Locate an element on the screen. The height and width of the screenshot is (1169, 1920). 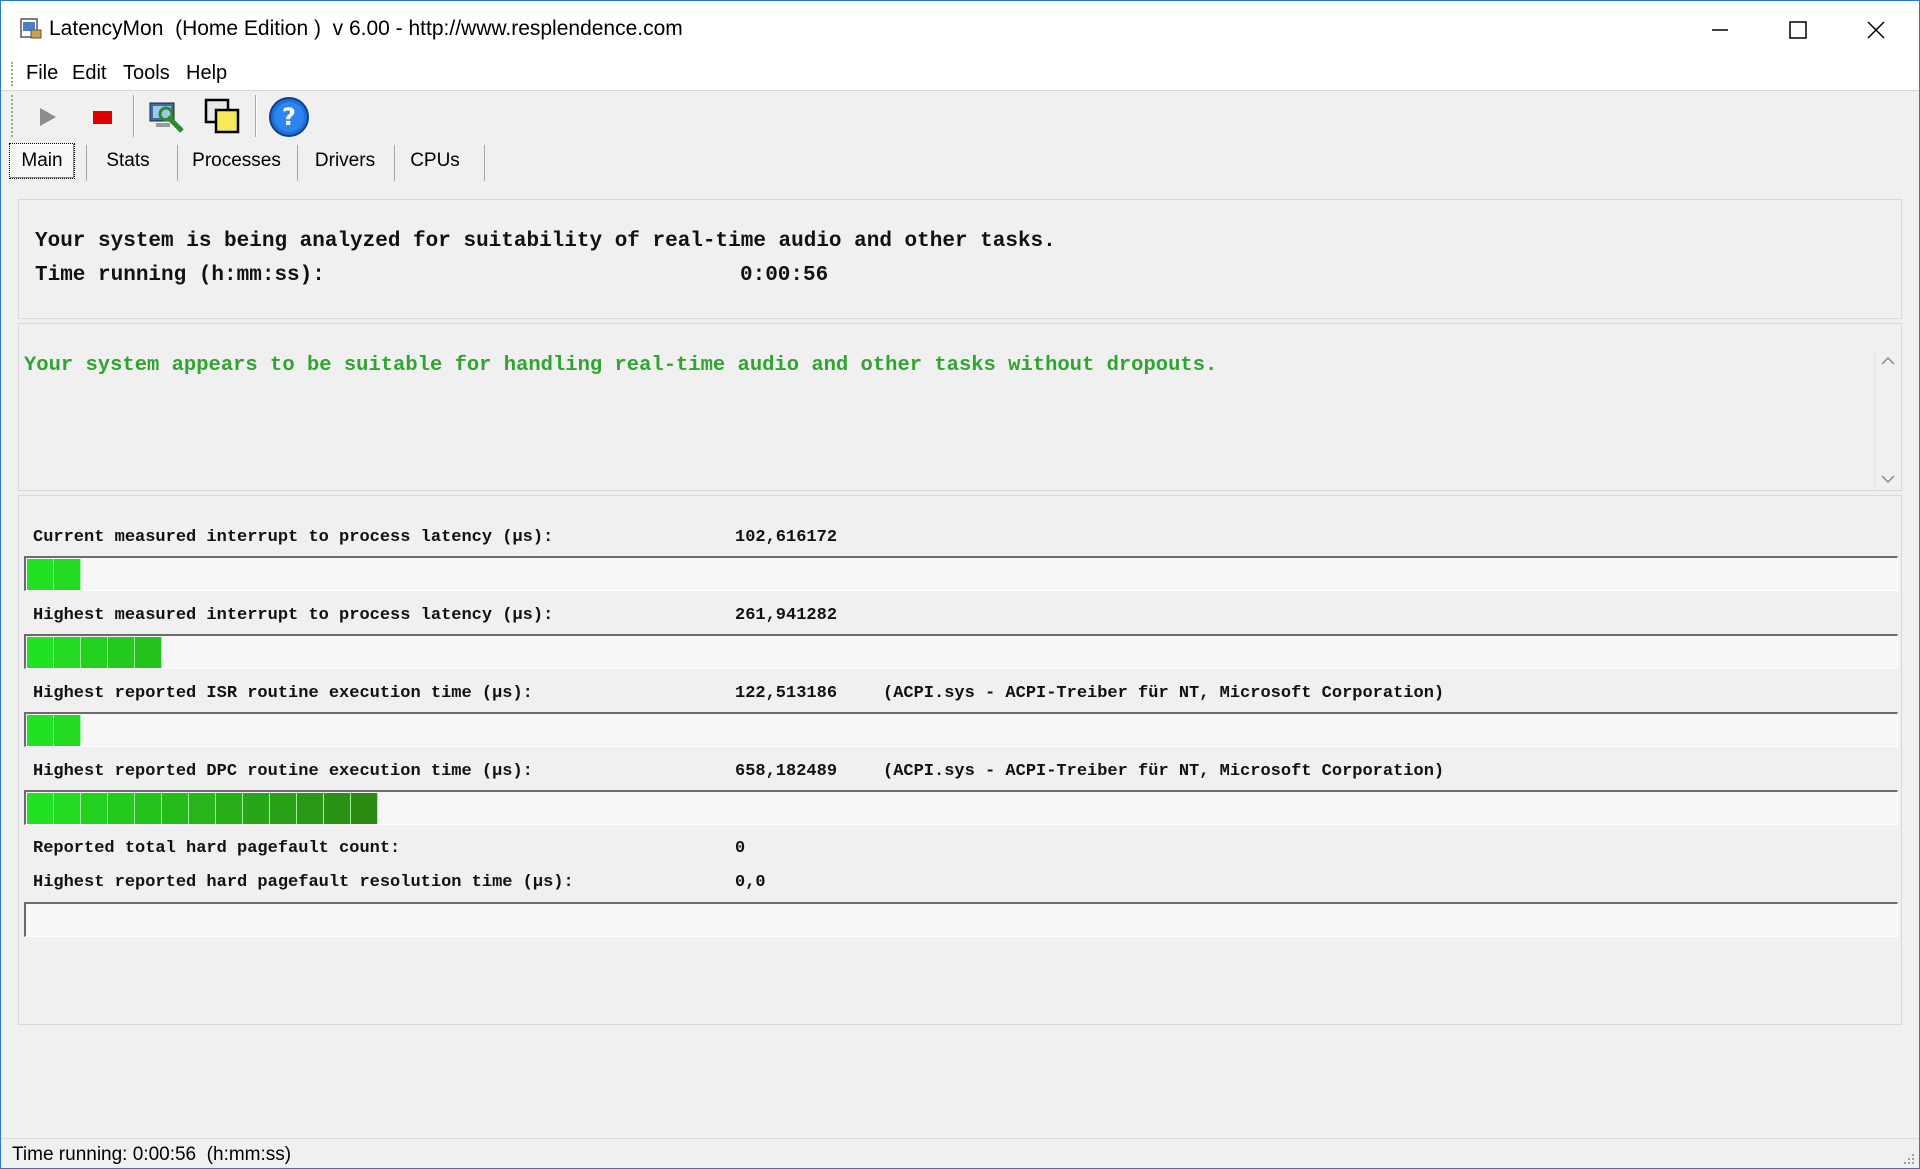
maximize-icon is located at coordinates (1798, 29).